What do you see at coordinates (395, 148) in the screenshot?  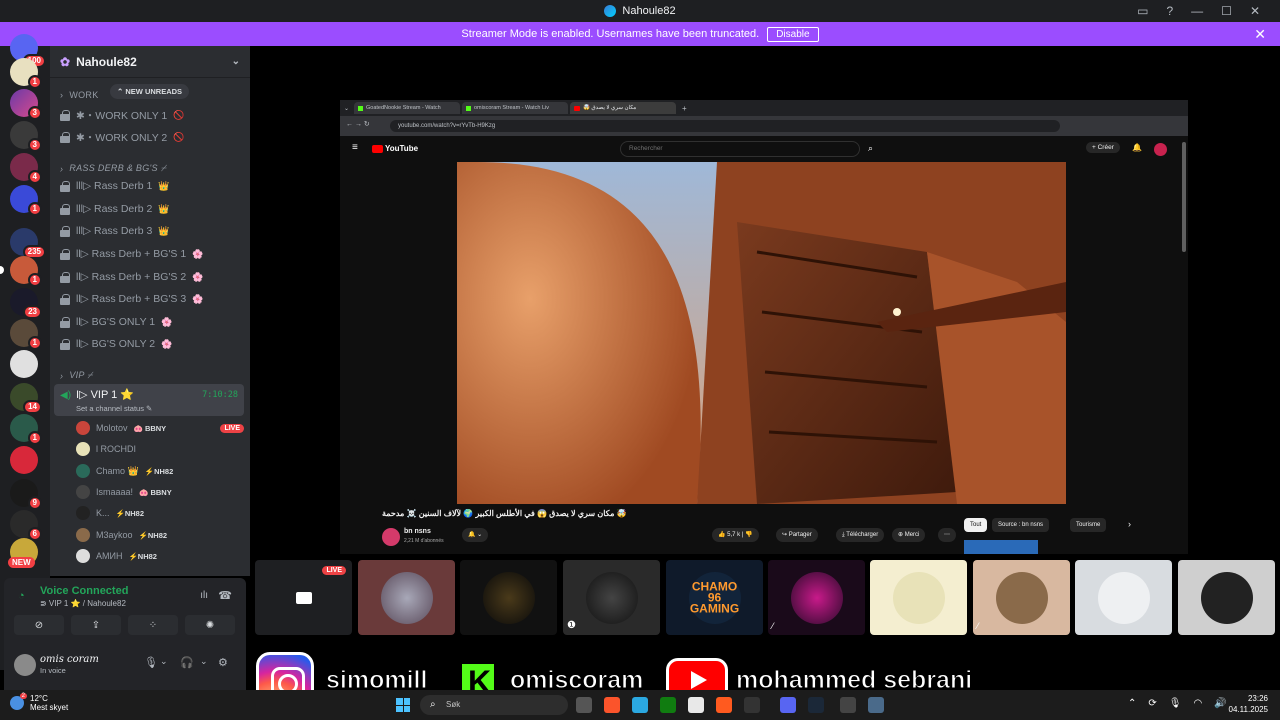 I see `youtube-logo: YouTube` at bounding box center [395, 148].